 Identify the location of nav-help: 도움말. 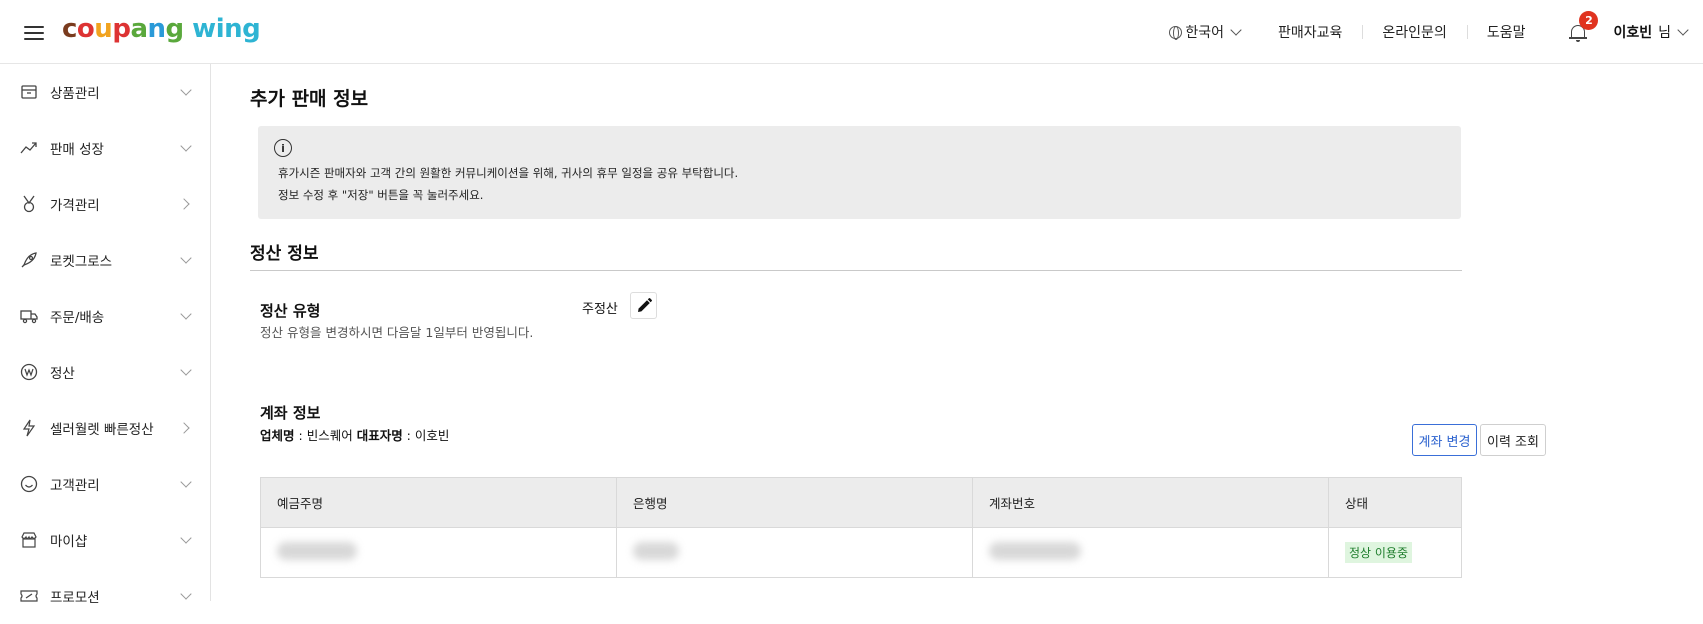
(1506, 32).